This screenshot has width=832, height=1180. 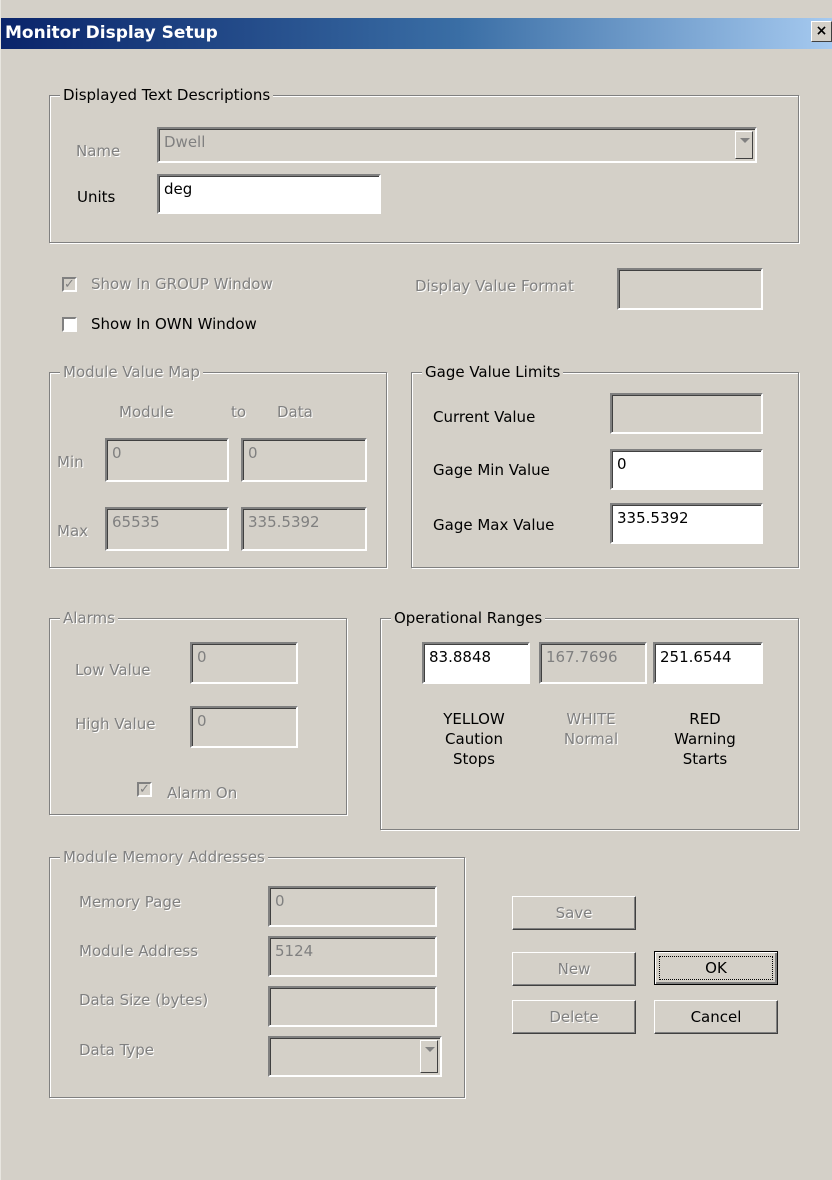 What do you see at coordinates (167, 95) in the screenshot?
I see `group-legend: Displayed Text Descriptions` at bounding box center [167, 95].